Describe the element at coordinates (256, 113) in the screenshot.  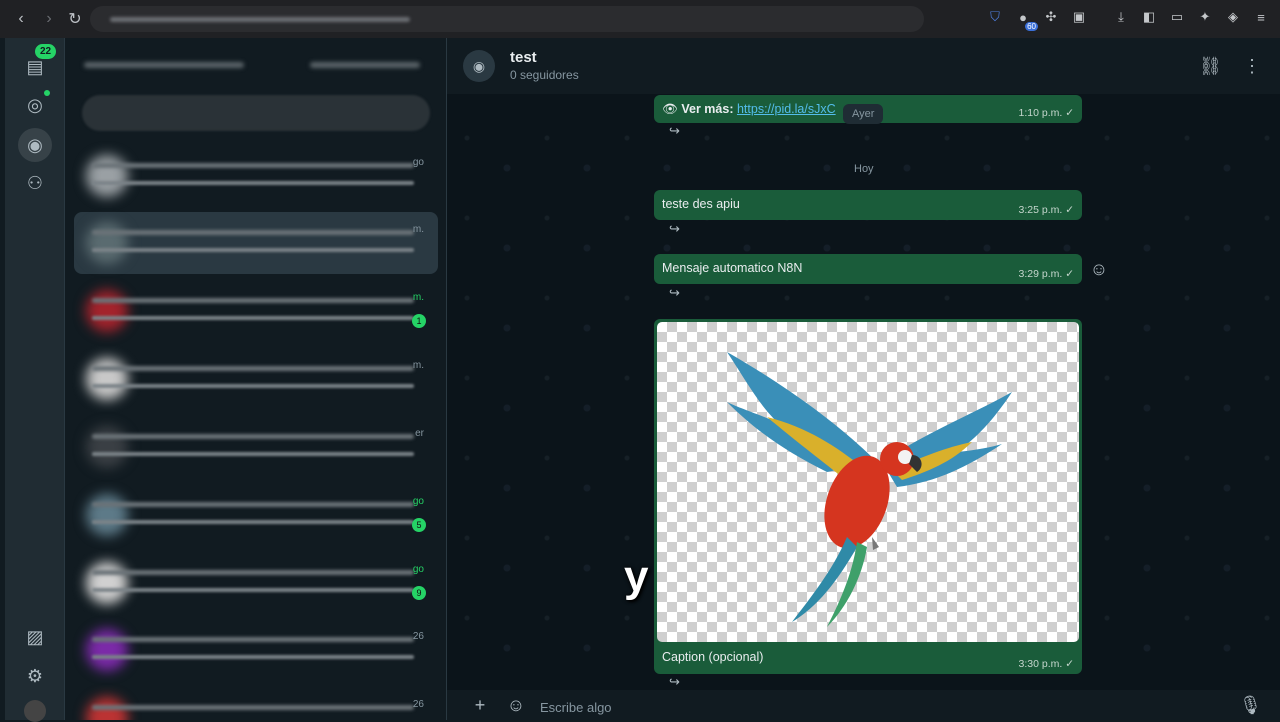
I see `search-input` at that location.